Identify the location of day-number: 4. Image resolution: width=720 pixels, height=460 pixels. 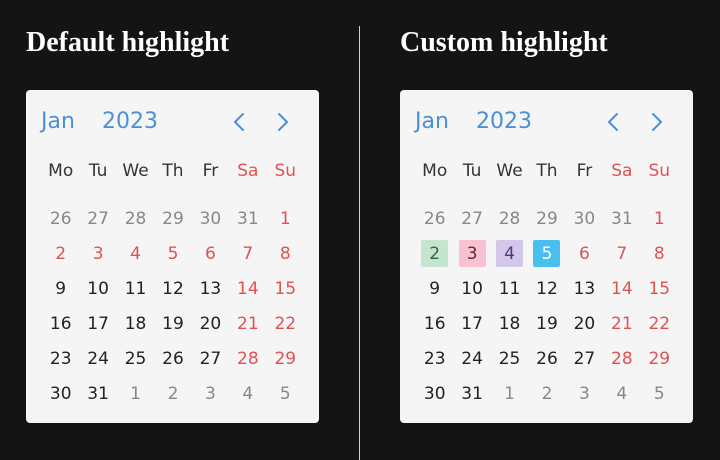
(135, 253).